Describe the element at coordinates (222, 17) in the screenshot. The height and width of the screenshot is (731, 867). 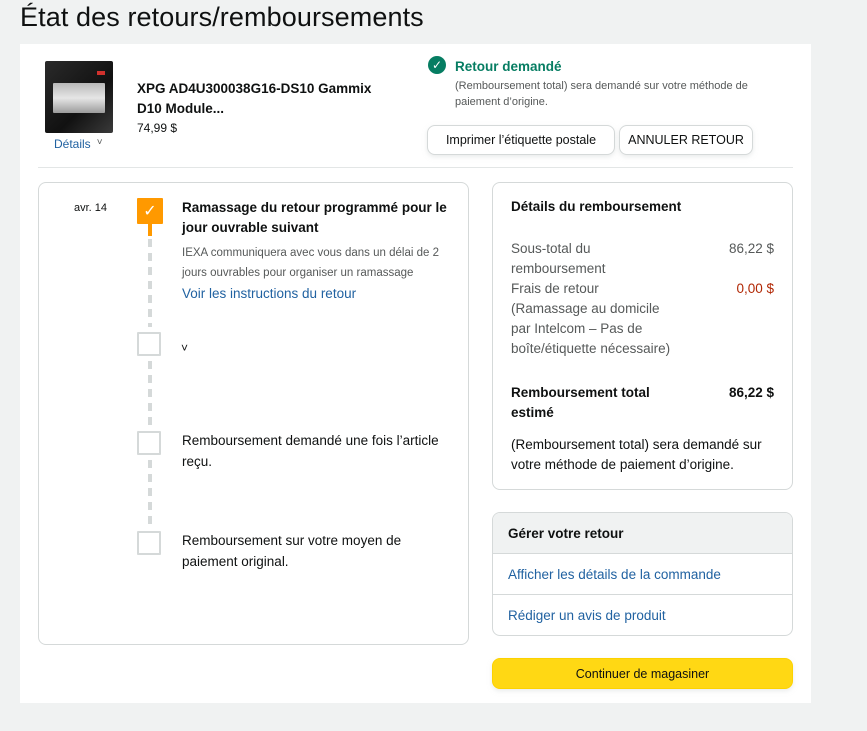
I see `page-title: État des retours/remboursements` at that location.